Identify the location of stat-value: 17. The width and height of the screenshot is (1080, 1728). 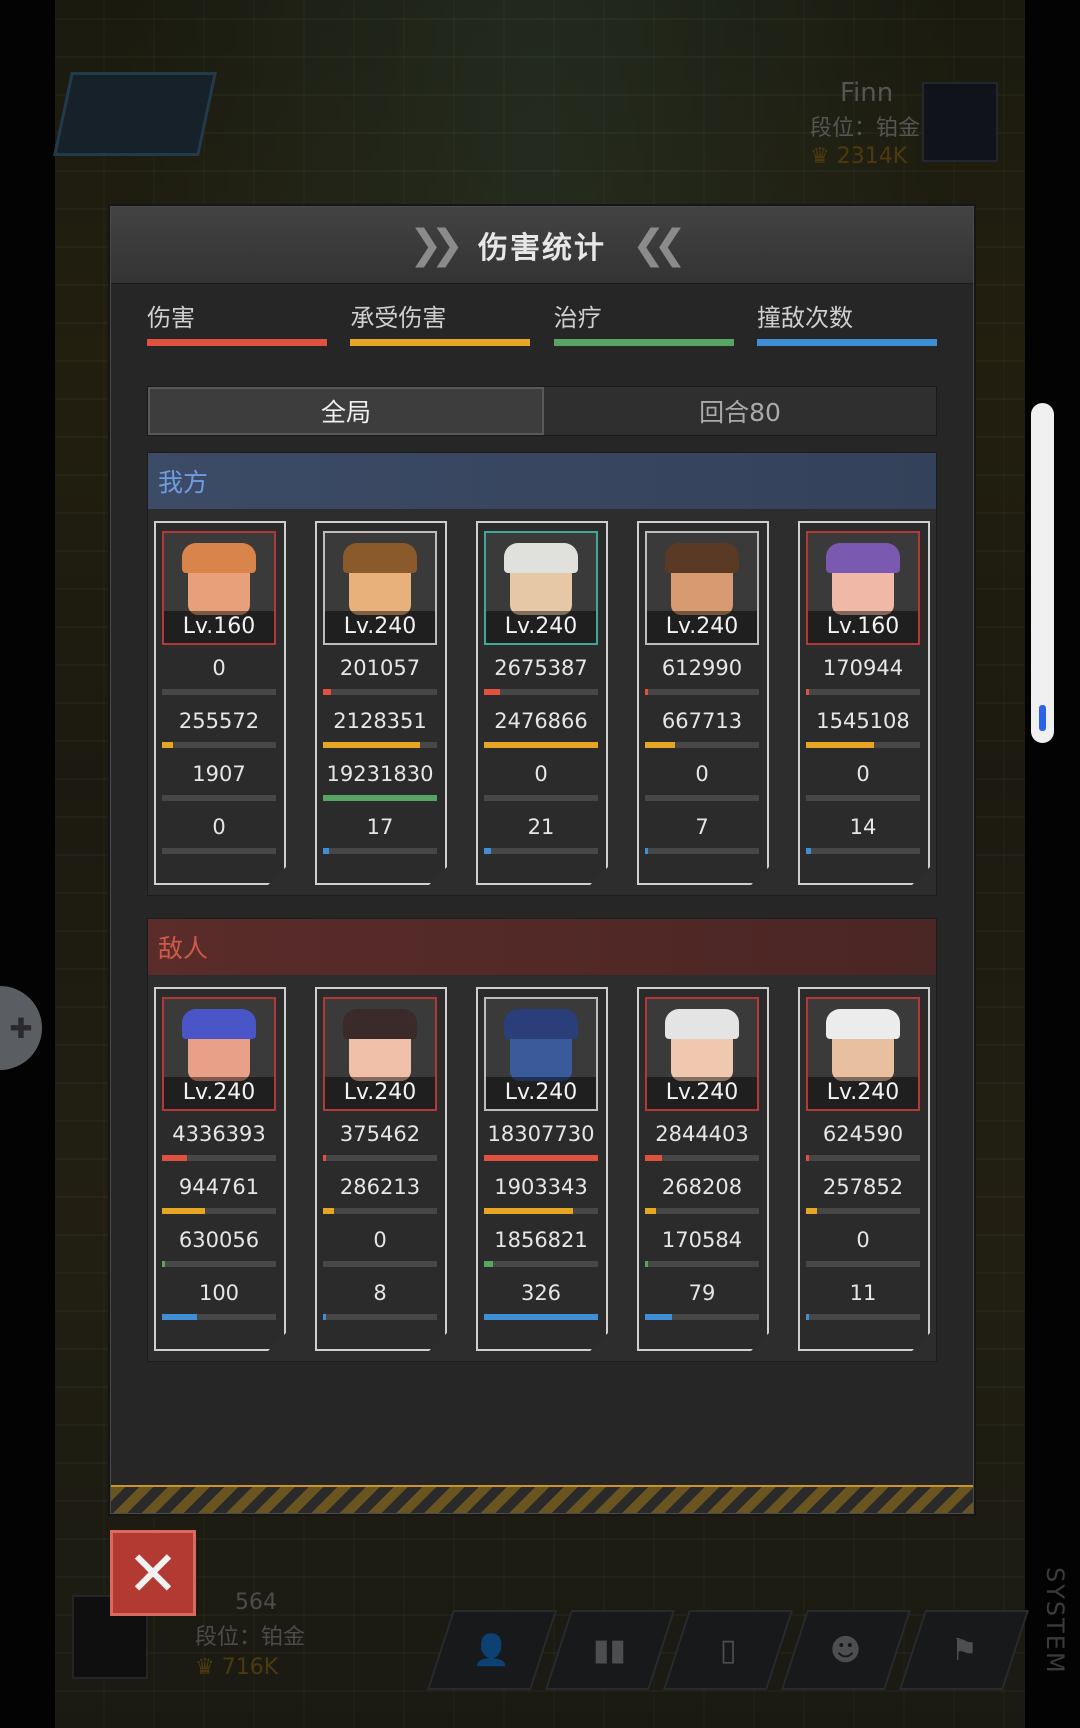
(380, 827).